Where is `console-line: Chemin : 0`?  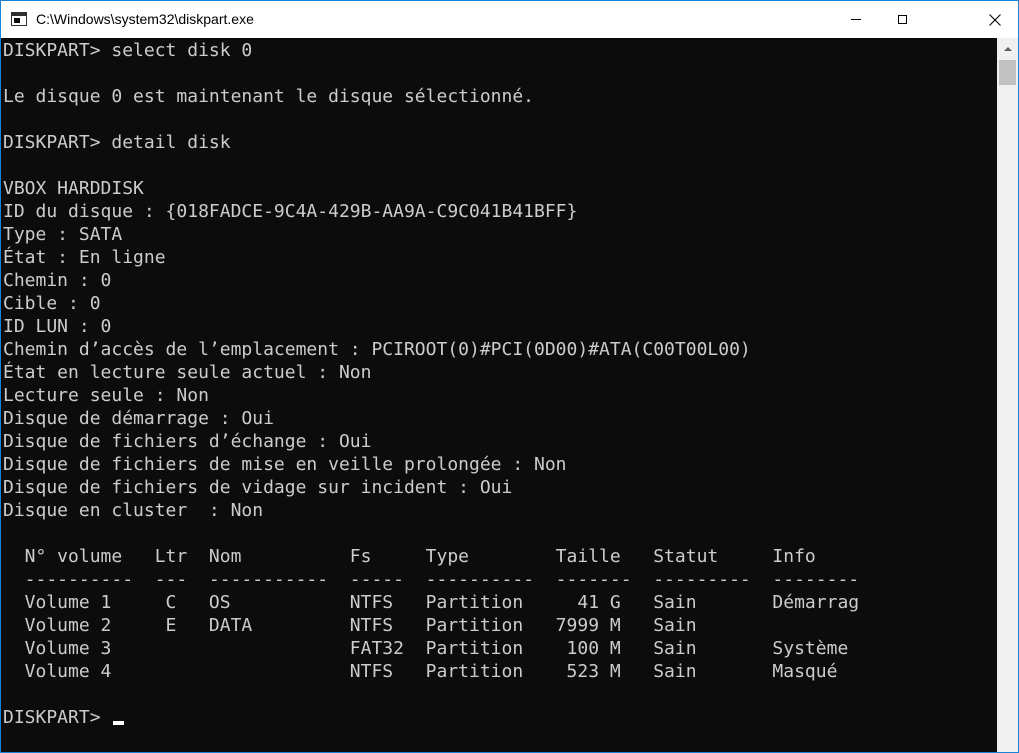
console-line: Chemin : 0 is located at coordinates (431, 280).